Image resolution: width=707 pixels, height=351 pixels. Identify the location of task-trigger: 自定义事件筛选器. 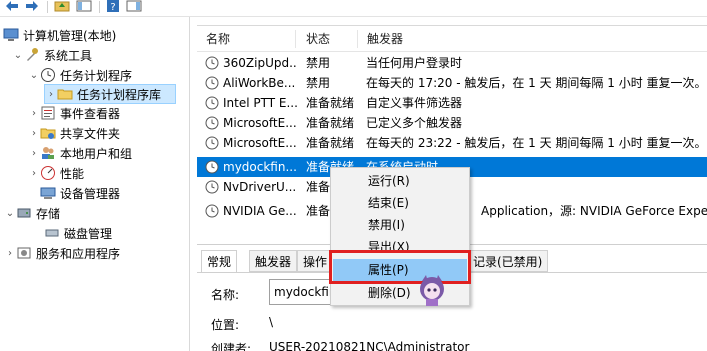
(414, 103).